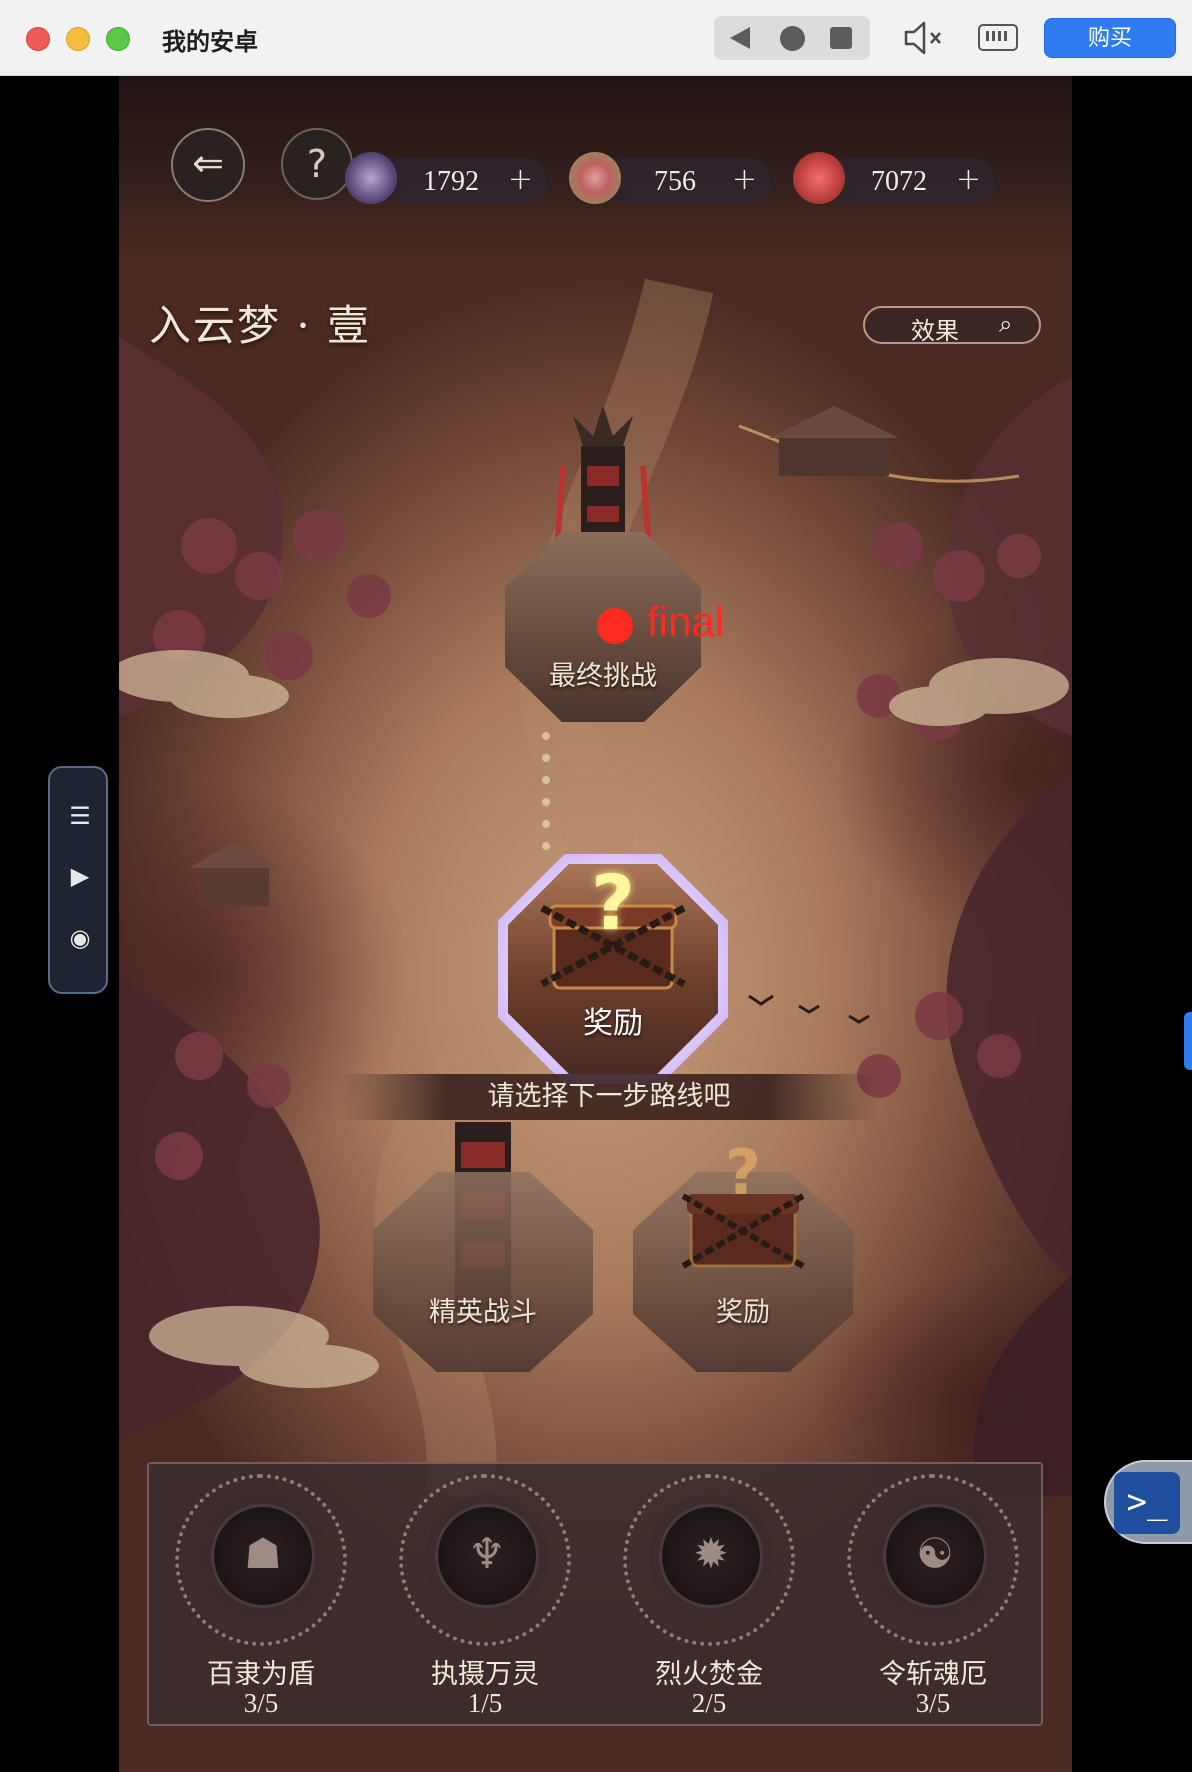 Image resolution: width=1192 pixels, height=1772 pixels. What do you see at coordinates (709, 1703) in the screenshot?
I see `skill-progress: 2/5` at bounding box center [709, 1703].